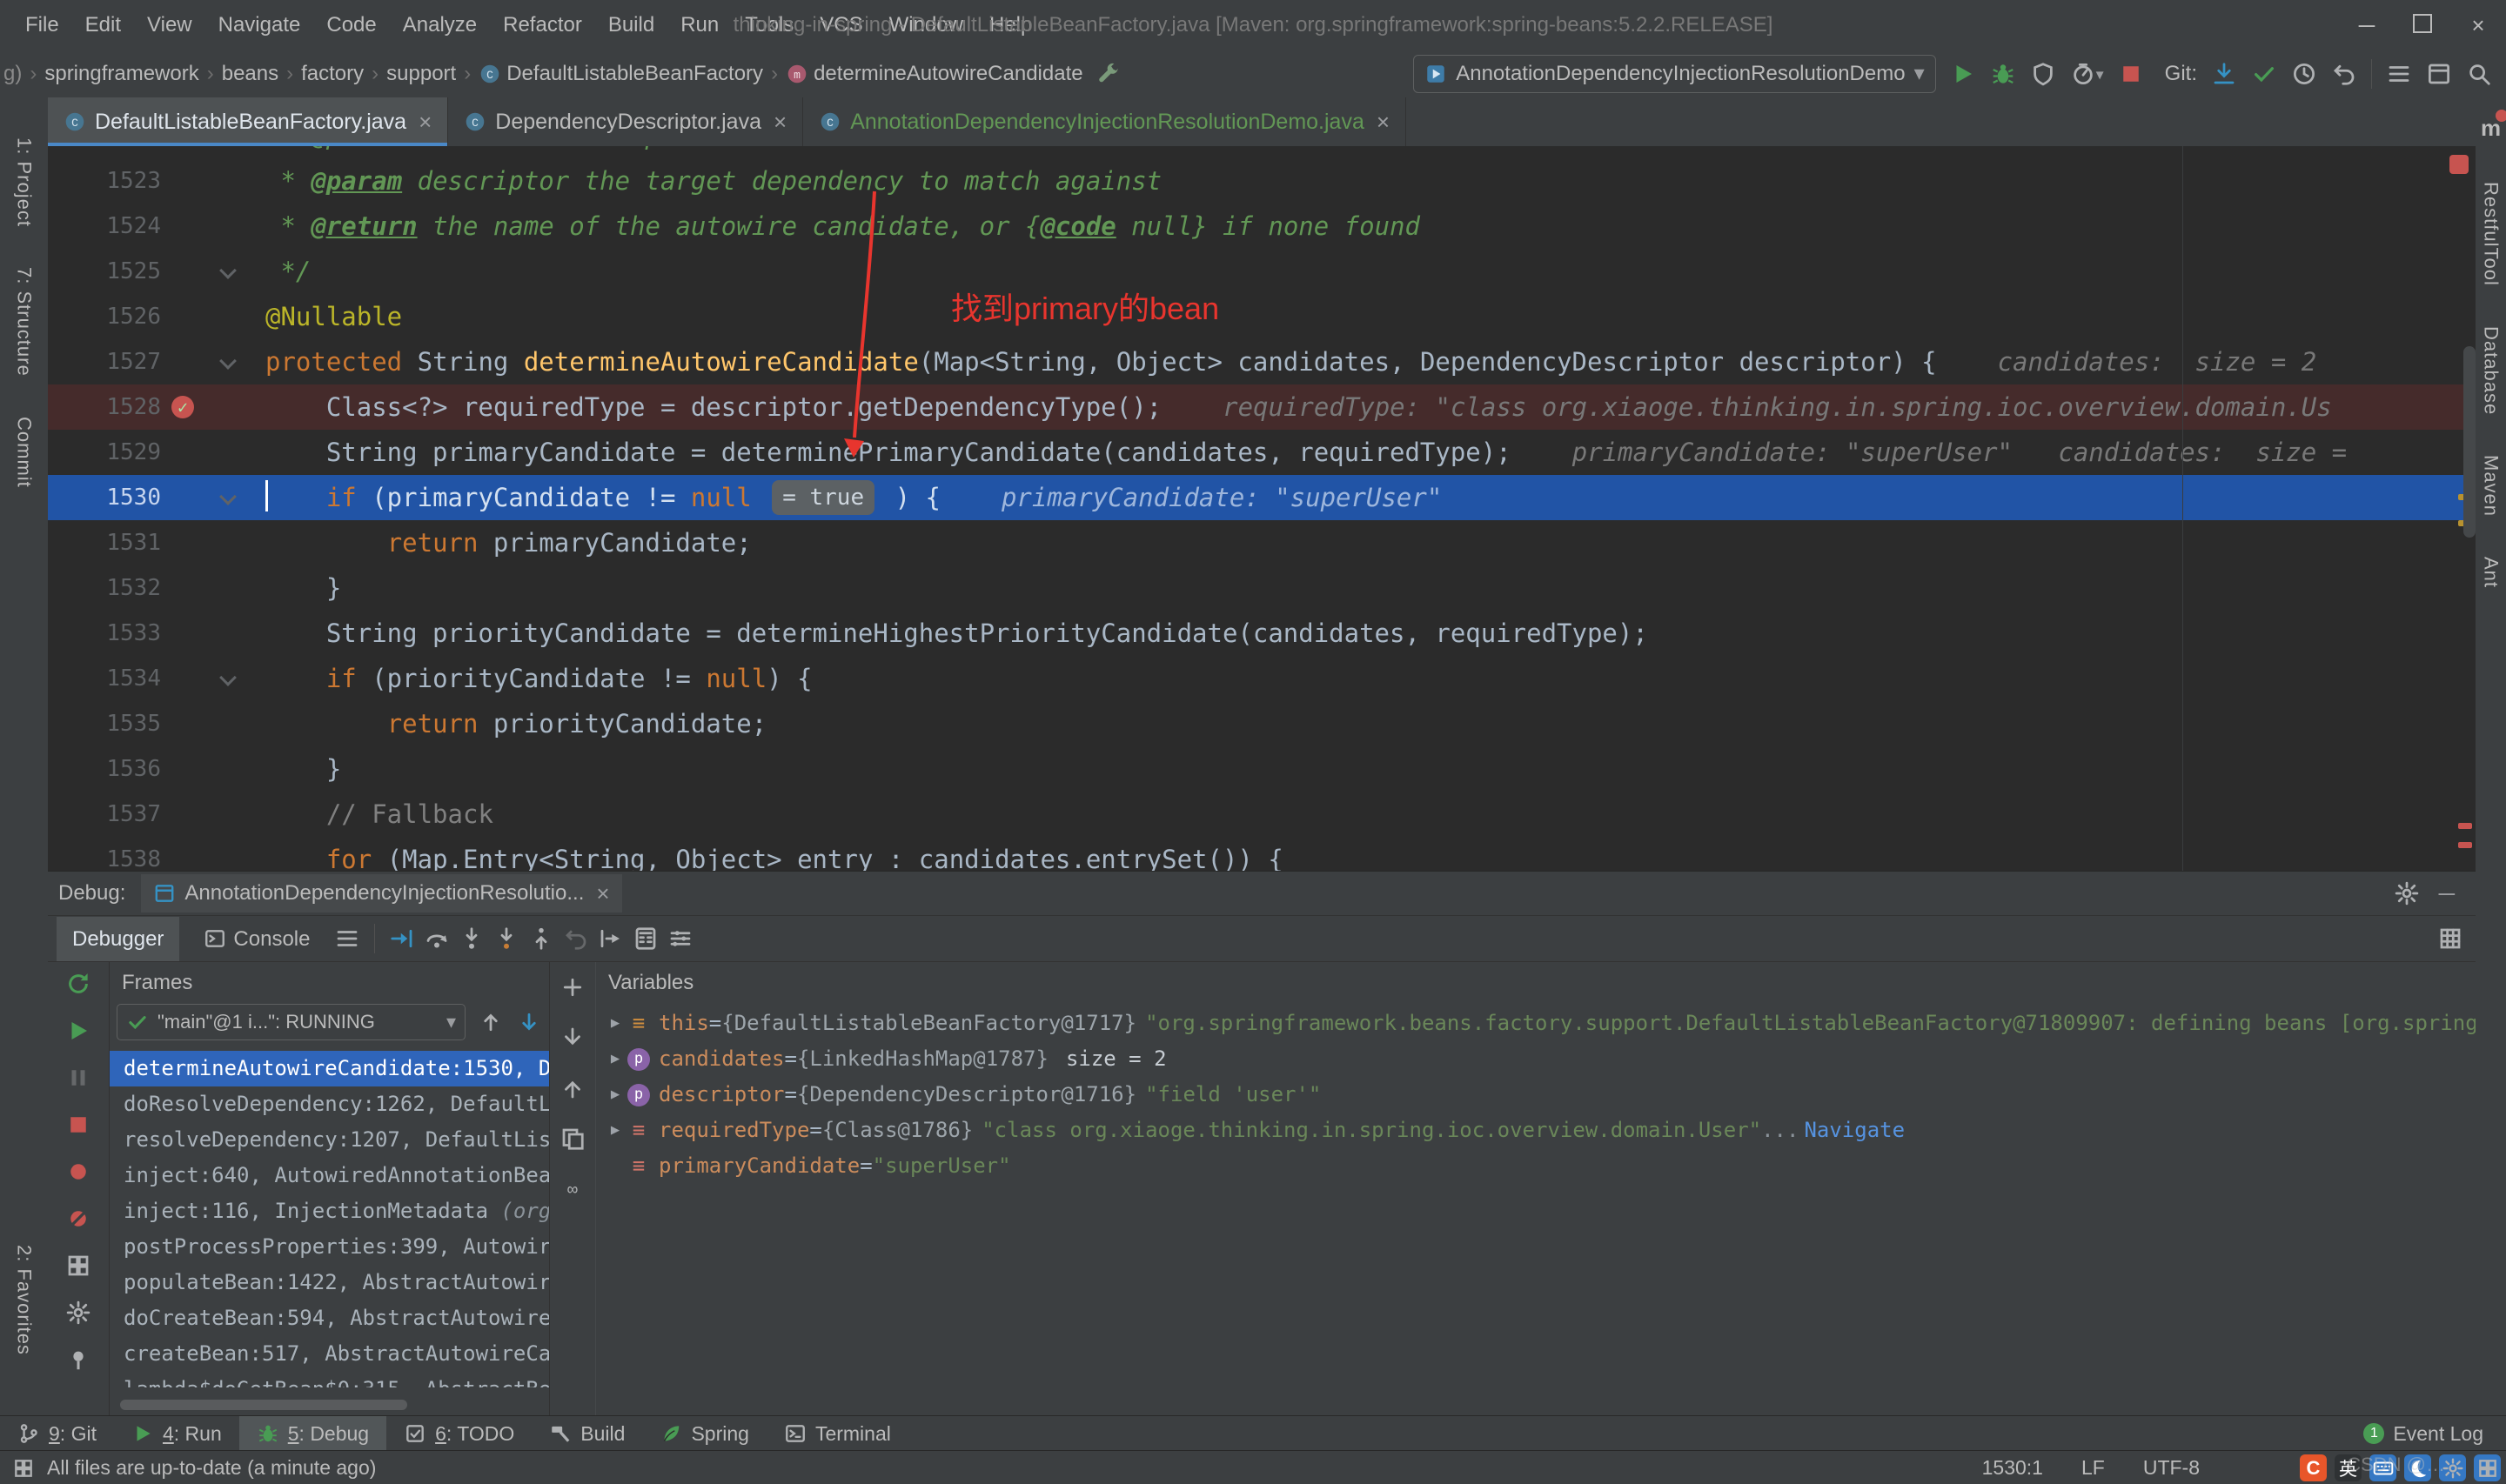 The height and width of the screenshot is (1484, 2506). What do you see at coordinates (152, 723) in the screenshot?
I see `gutter: 1535` at bounding box center [152, 723].